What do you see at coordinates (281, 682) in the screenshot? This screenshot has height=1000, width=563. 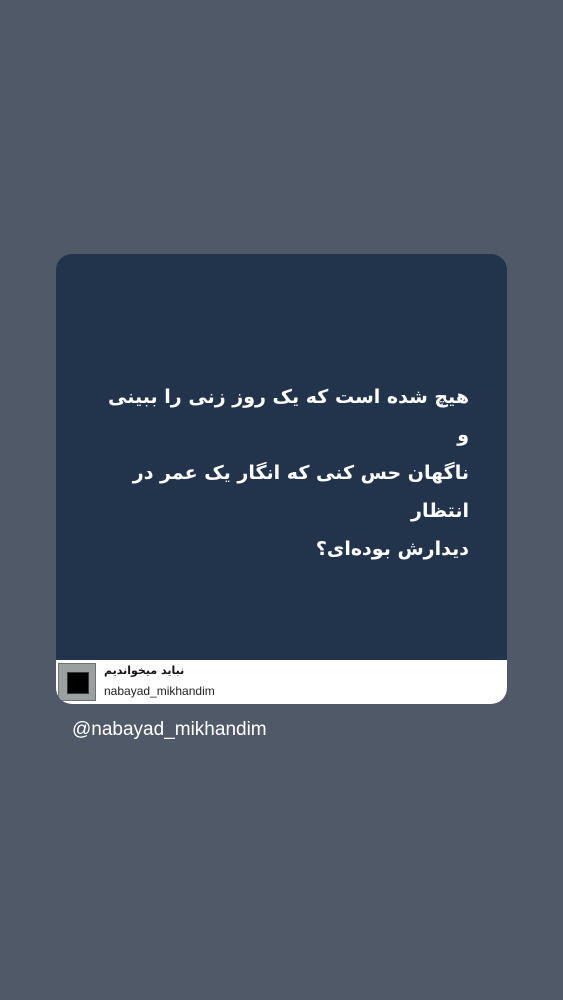 I see `post-footer: نباید میخواندیم nabayad_mikhandim` at bounding box center [281, 682].